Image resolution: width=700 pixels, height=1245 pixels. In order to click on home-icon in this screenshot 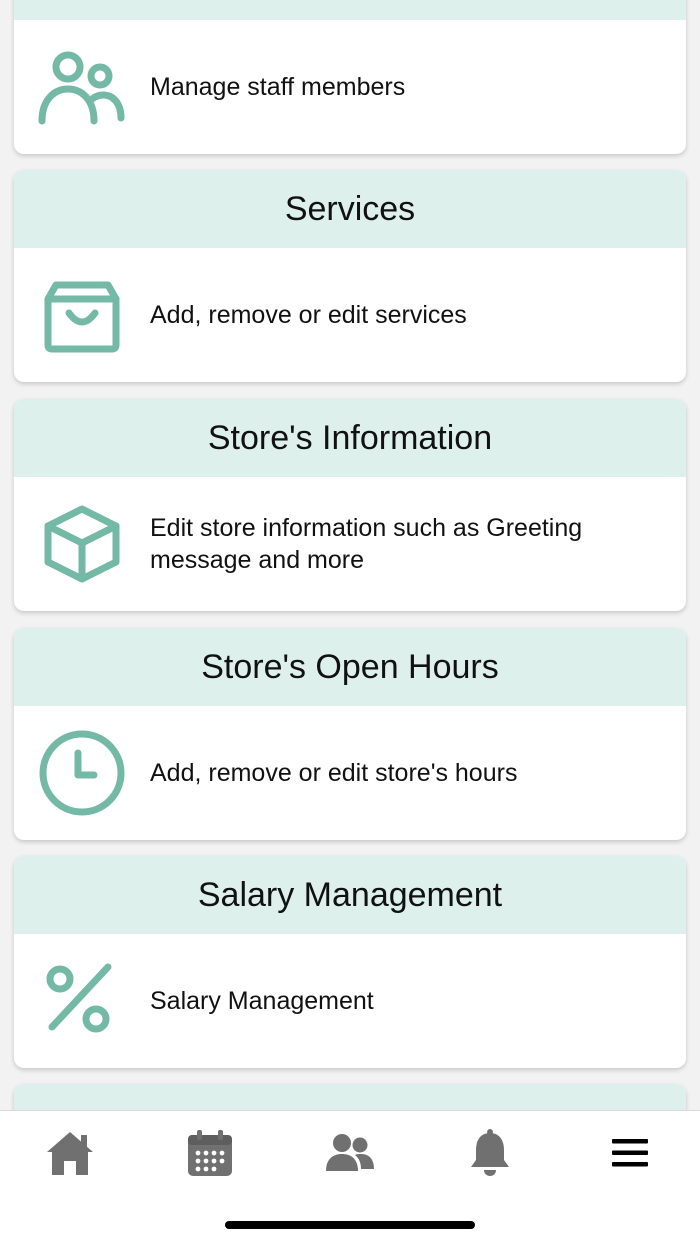, I will do `click(70, 1155)`.